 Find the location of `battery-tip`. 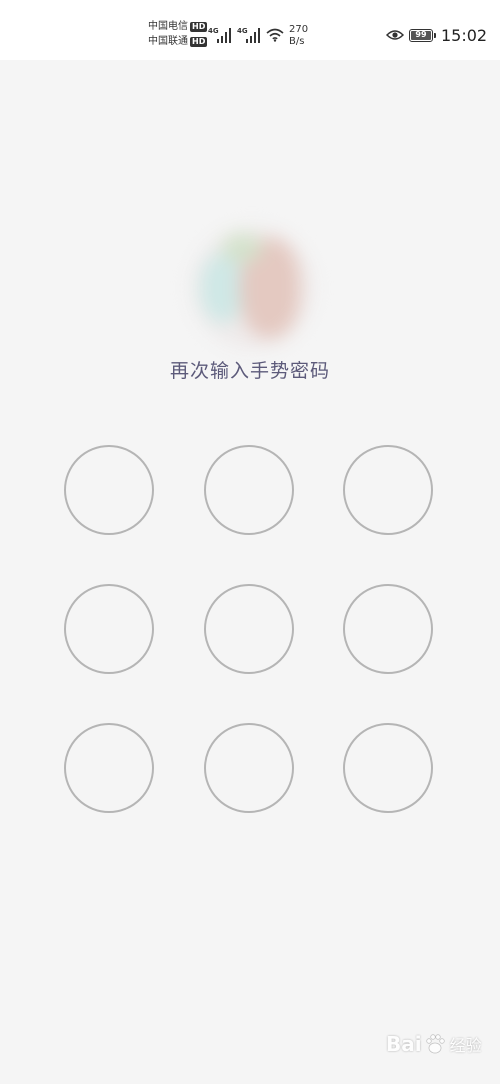

battery-tip is located at coordinates (435, 35).